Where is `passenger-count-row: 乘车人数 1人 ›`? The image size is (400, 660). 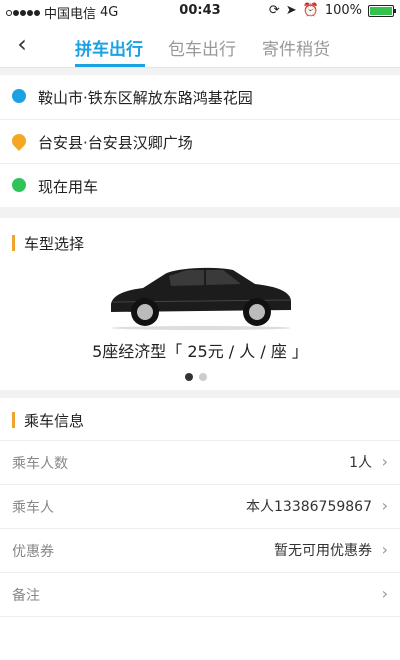
passenger-count-row: 乘车人数 1人 › is located at coordinates (200, 461).